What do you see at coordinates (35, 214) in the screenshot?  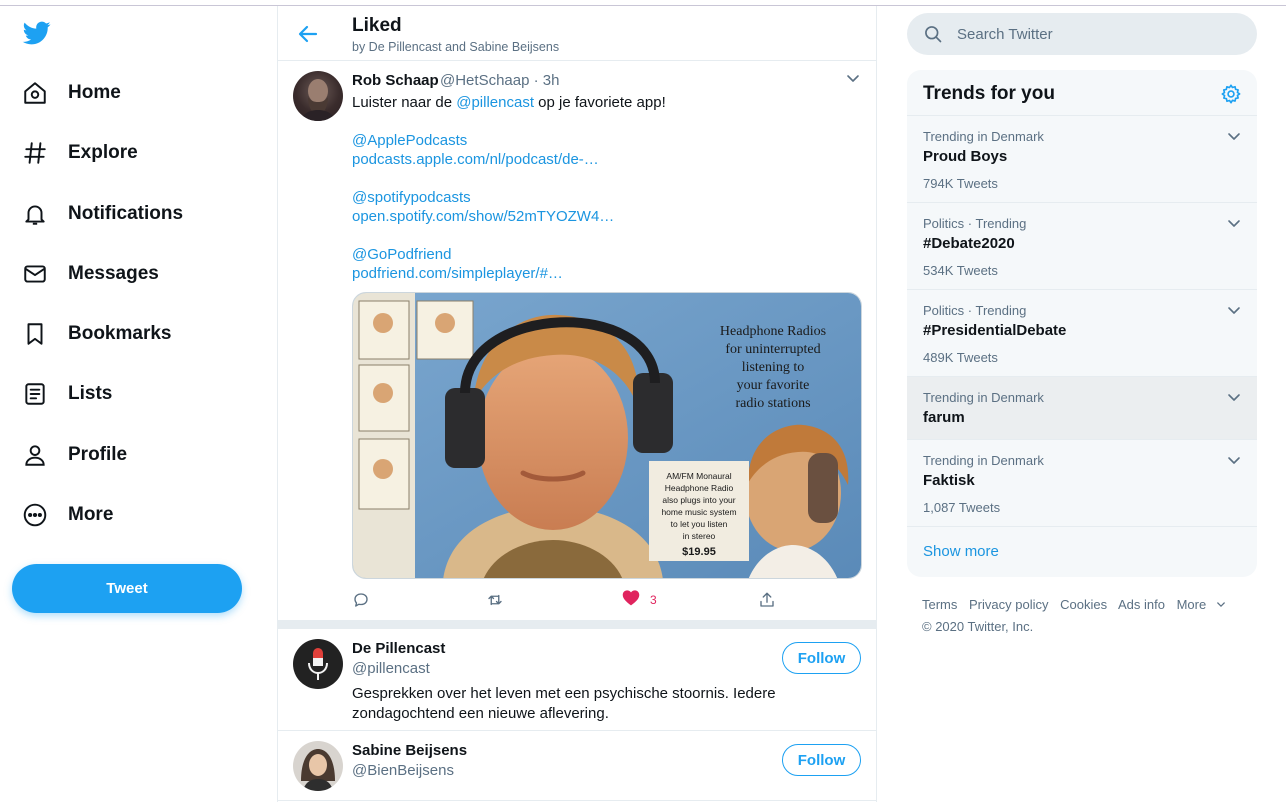 I see `bell-icon` at bounding box center [35, 214].